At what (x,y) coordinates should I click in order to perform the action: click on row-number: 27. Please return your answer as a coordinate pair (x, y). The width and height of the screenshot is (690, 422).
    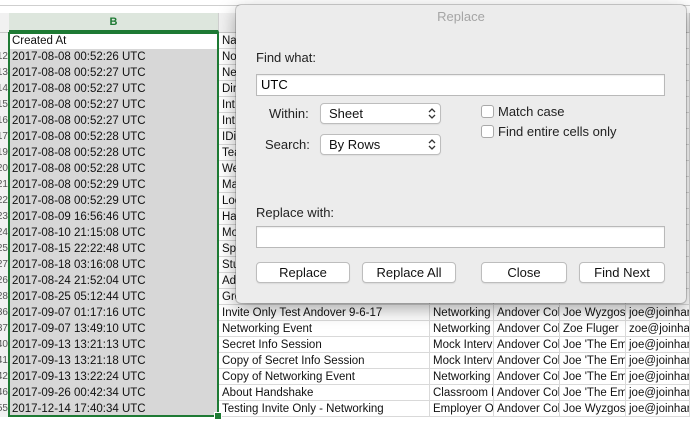
    Looking at the image, I should click on (4, 265).